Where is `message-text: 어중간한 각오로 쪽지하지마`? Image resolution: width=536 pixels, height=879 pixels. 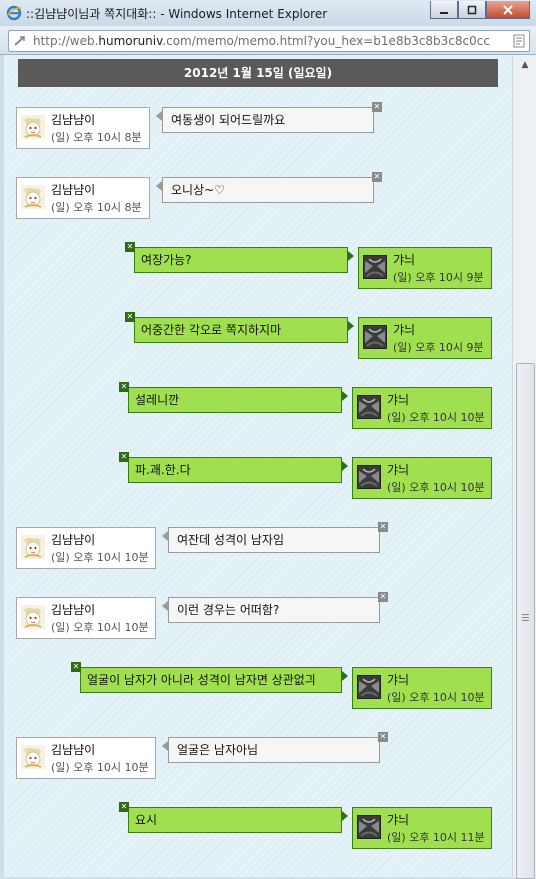
message-text: 어중간한 각오로 쪽지하지마 is located at coordinates (211, 330).